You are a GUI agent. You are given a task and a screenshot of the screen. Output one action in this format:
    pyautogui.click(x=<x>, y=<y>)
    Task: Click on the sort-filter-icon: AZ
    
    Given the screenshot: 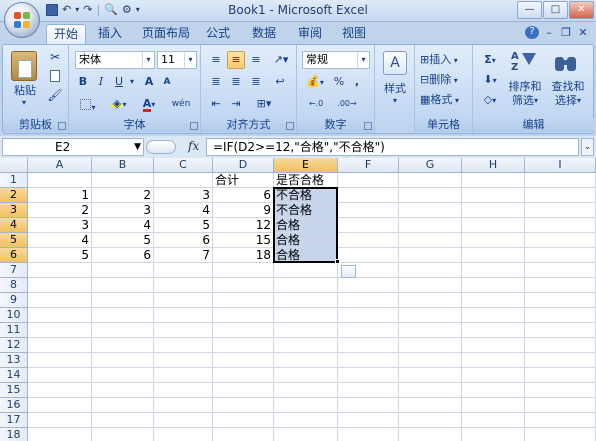 What is the action you would take?
    pyautogui.click(x=523, y=63)
    